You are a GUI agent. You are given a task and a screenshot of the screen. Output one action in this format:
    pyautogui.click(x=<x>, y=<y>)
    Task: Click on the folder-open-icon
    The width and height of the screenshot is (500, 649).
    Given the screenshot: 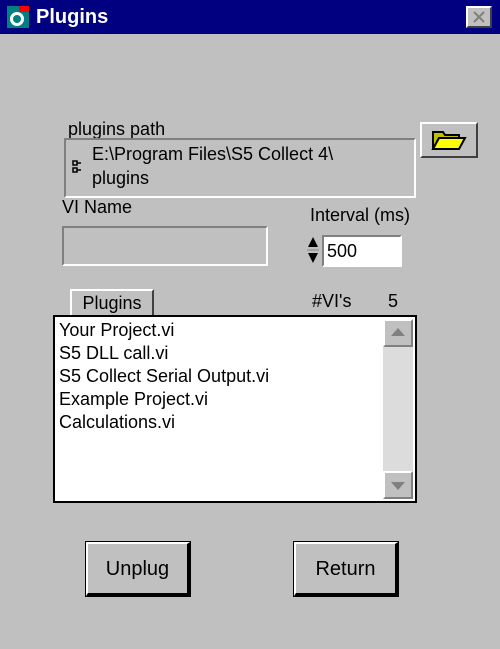 What is the action you would take?
    pyautogui.click(x=449, y=140)
    